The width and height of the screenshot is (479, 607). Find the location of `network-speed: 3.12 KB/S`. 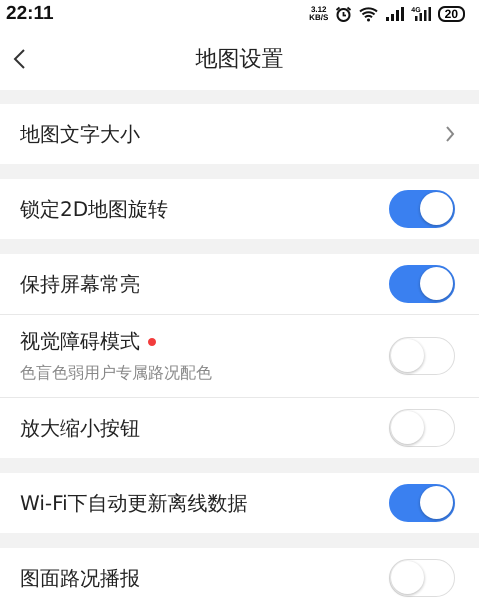

network-speed: 3.12 KB/S is located at coordinates (318, 14).